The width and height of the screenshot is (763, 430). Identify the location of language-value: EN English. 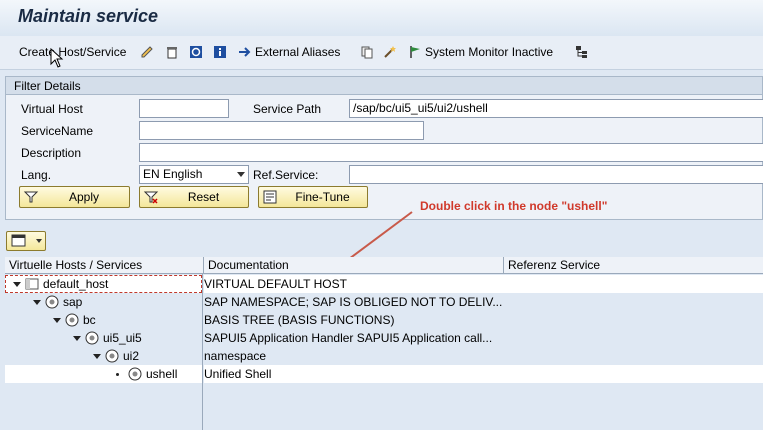
(173, 174).